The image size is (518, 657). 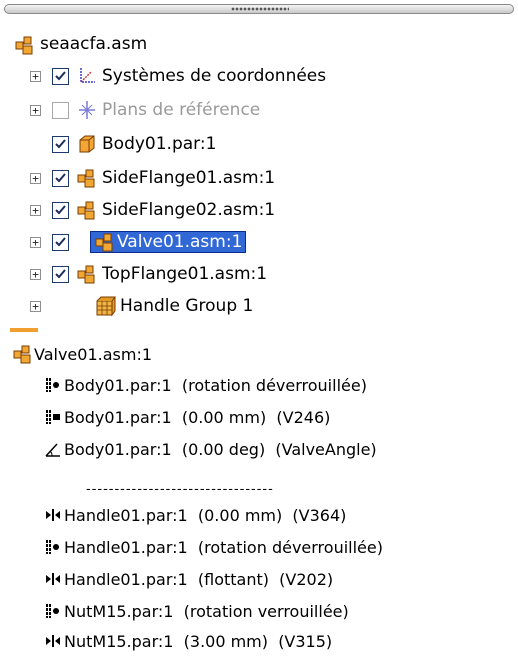 What do you see at coordinates (226, 641) in the screenshot?
I see `relationship-detail: (3.00 mm)` at bounding box center [226, 641].